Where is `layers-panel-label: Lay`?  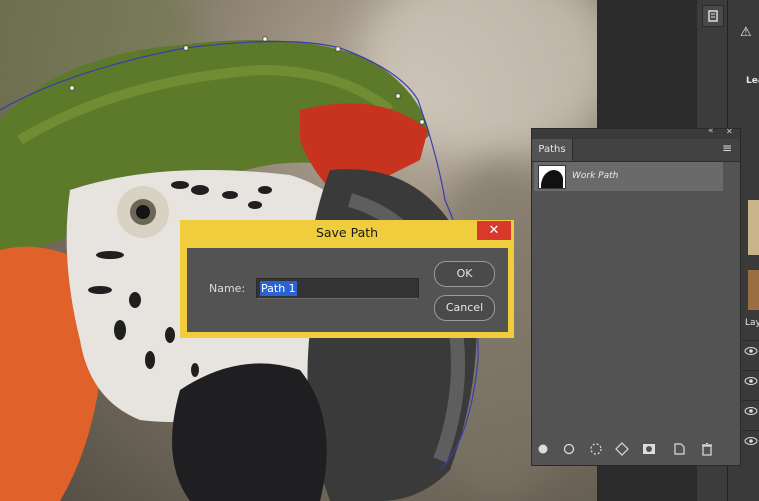 layers-panel-label: Lay is located at coordinates (752, 323).